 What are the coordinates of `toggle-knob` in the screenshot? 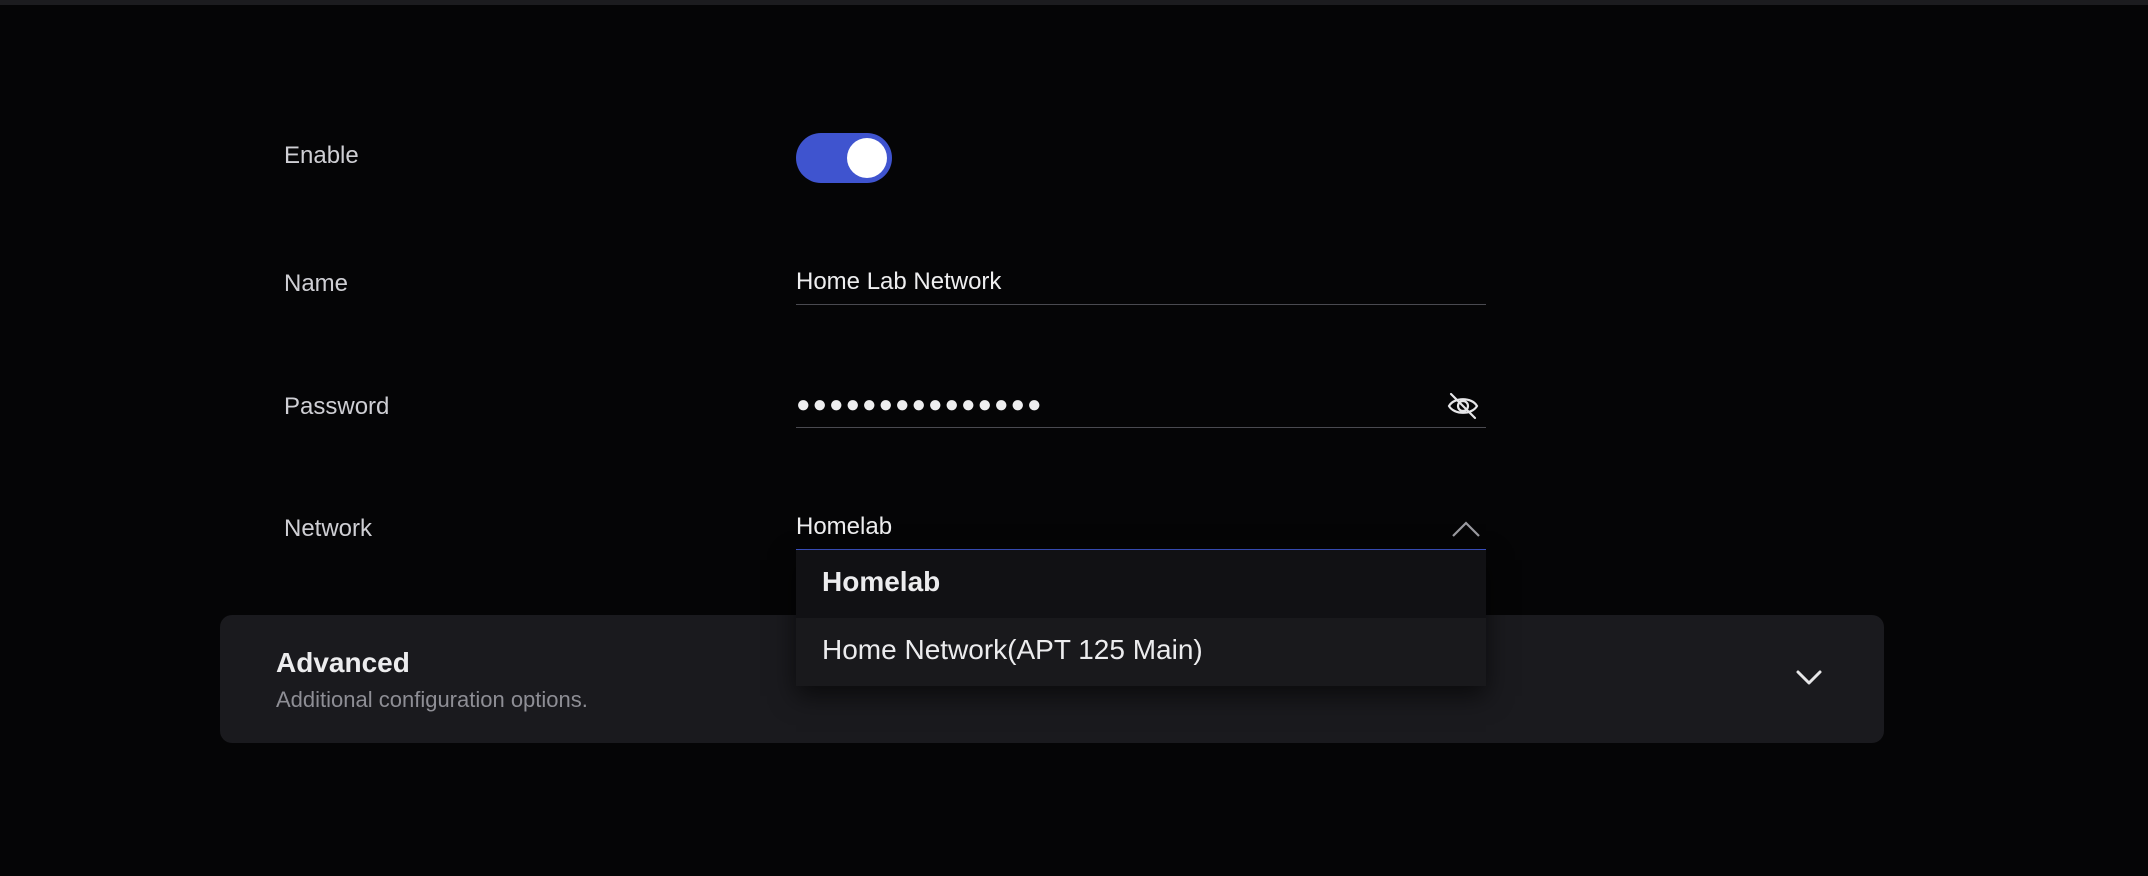 It's located at (867, 158).